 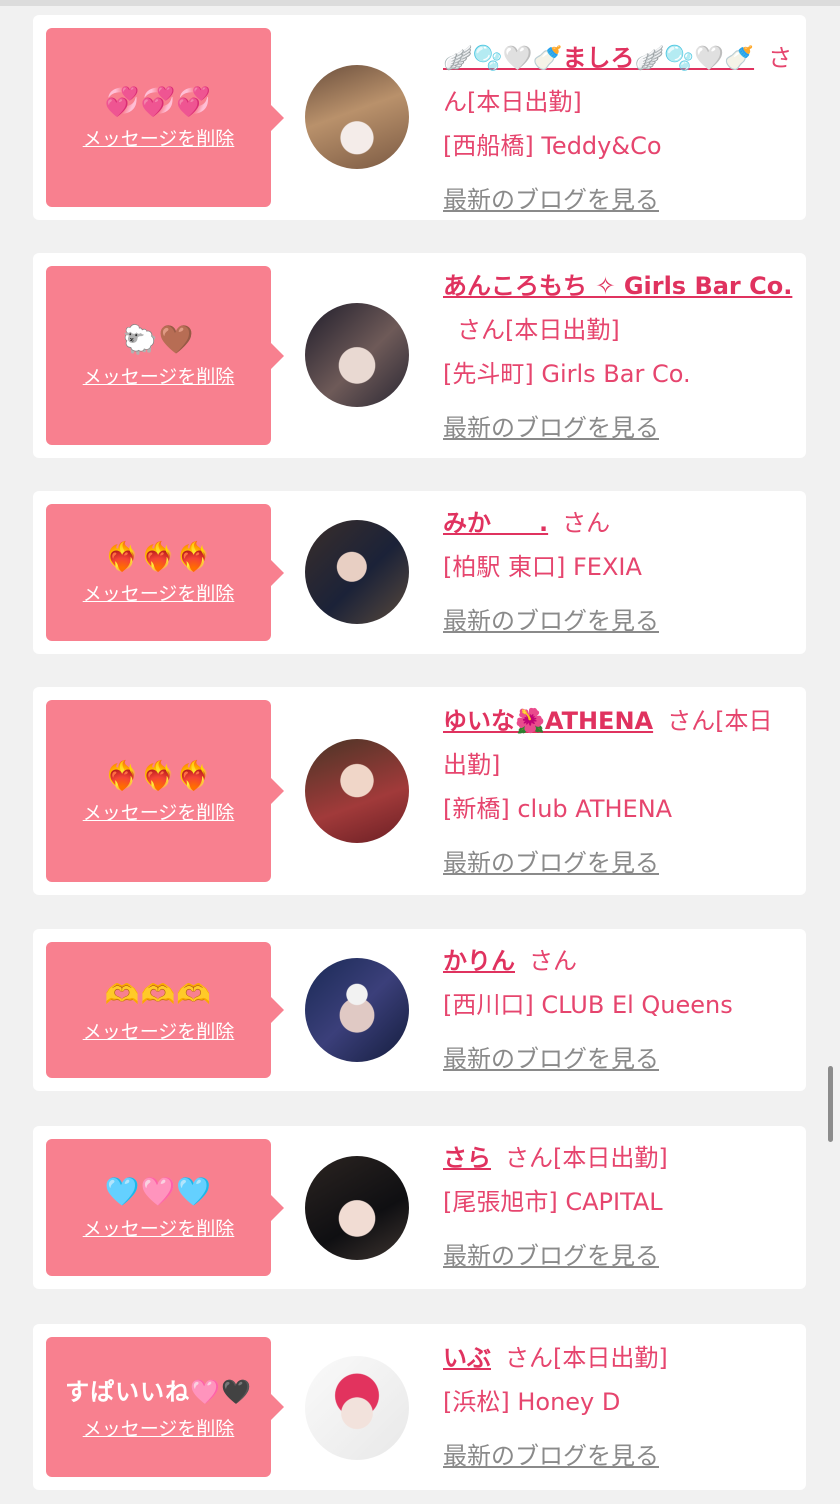 What do you see at coordinates (598, 58) in the screenshot?
I see `cast-name-link: 🪽🫧🤍🍼ましろ🪽🫧🤍🍼` at bounding box center [598, 58].